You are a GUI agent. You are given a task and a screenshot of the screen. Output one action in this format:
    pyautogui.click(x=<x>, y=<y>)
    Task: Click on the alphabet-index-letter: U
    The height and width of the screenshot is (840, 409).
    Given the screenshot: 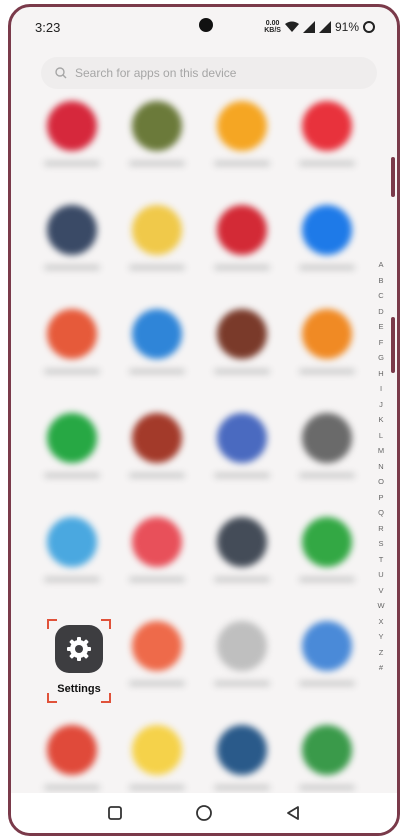 What is the action you would take?
    pyautogui.click(x=380, y=575)
    